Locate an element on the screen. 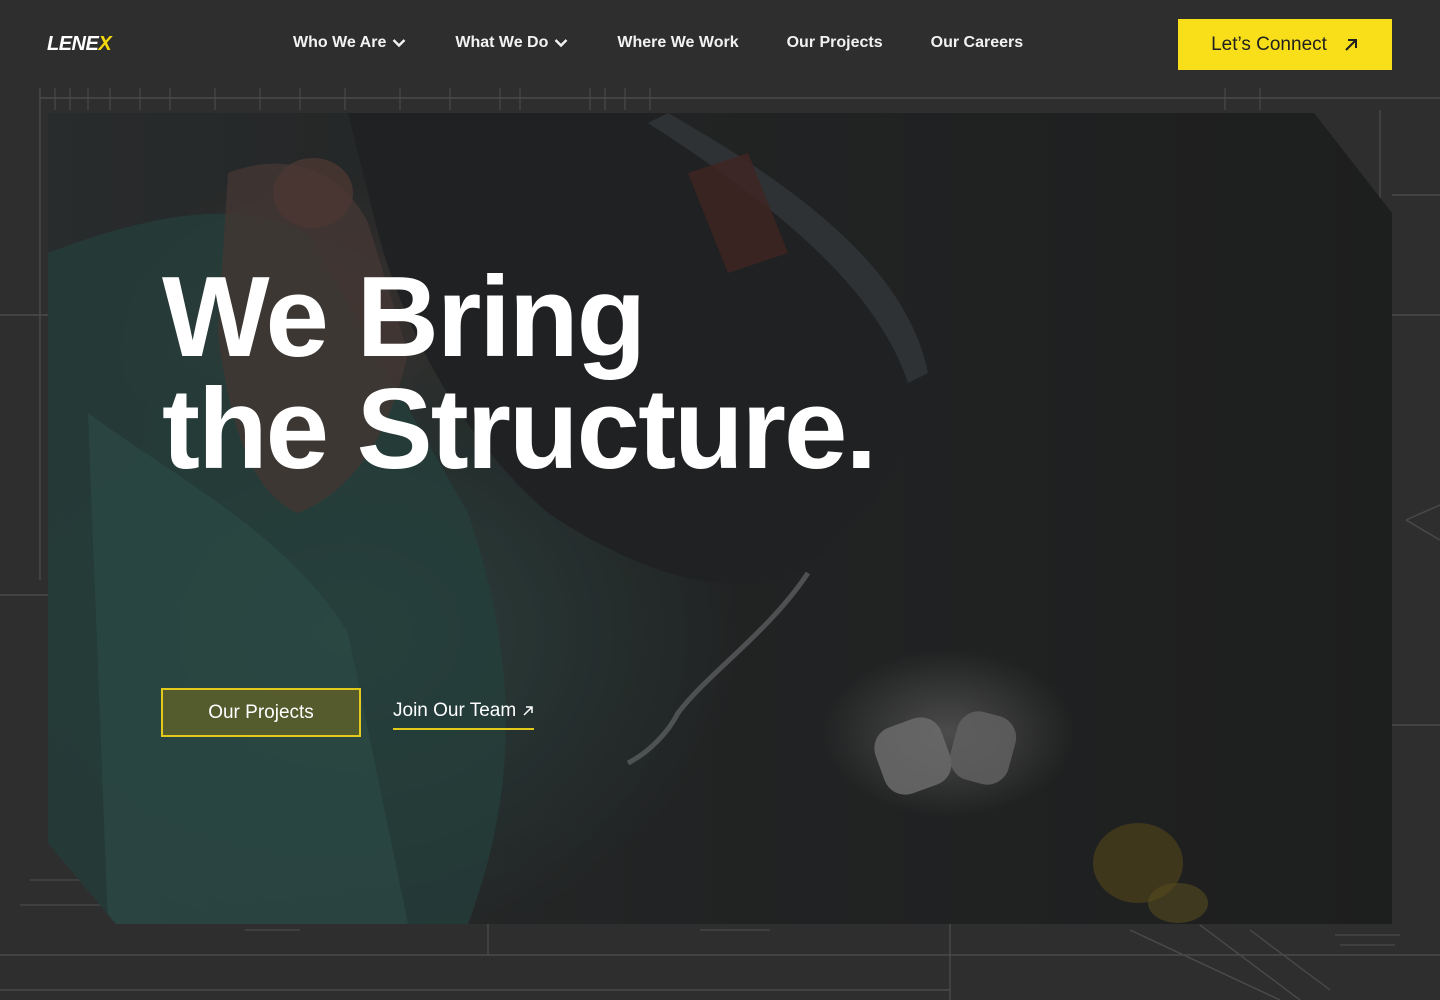 The image size is (1440, 1000). lets-connect-button: Let’s Connect is located at coordinates (1285, 44).